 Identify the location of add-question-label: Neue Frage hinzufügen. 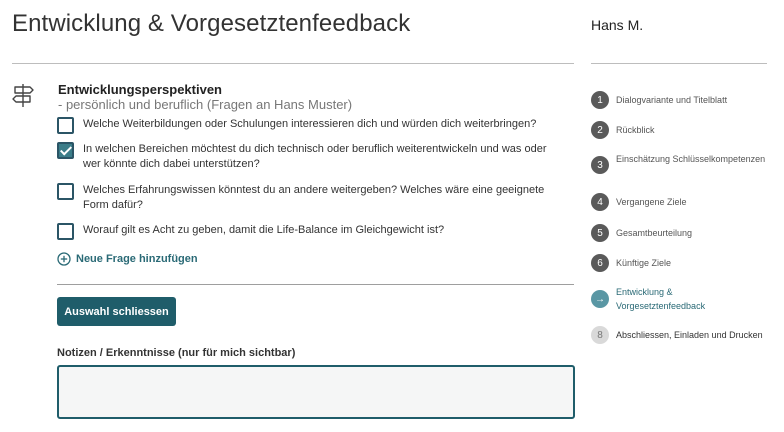
(137, 259).